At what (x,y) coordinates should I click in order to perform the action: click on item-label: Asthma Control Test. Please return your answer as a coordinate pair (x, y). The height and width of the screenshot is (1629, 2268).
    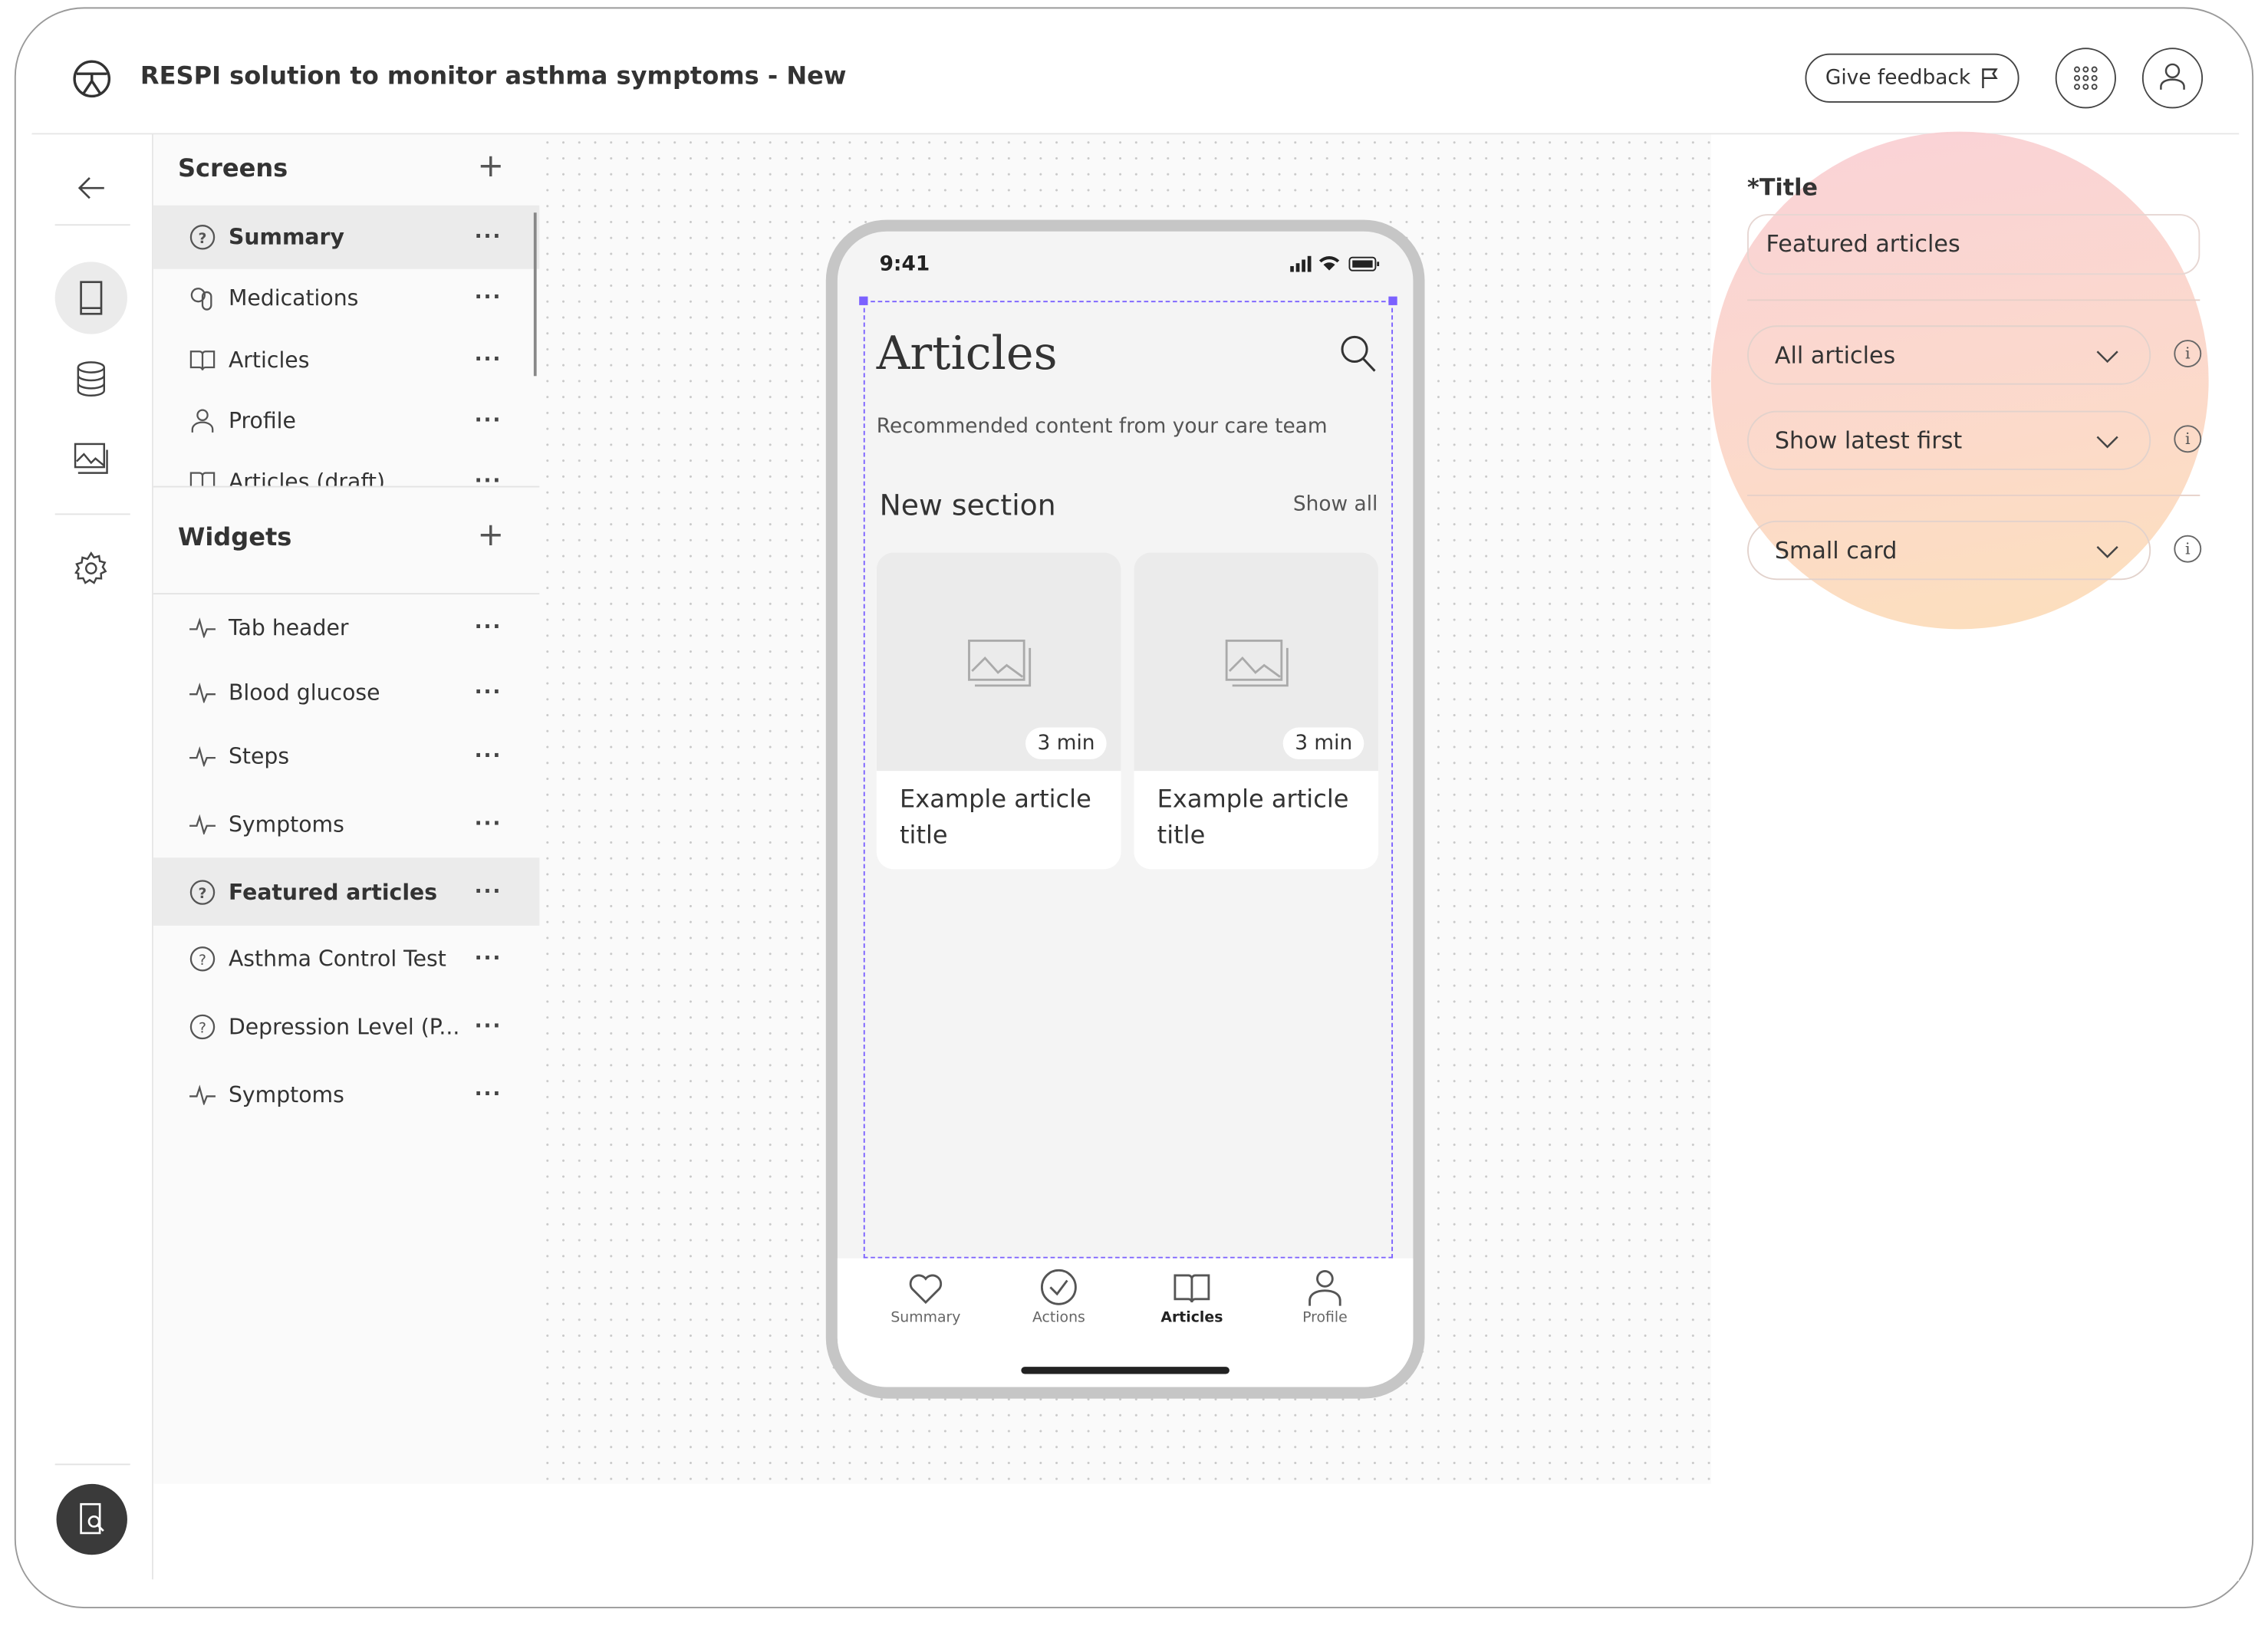
    Looking at the image, I should click on (337, 959).